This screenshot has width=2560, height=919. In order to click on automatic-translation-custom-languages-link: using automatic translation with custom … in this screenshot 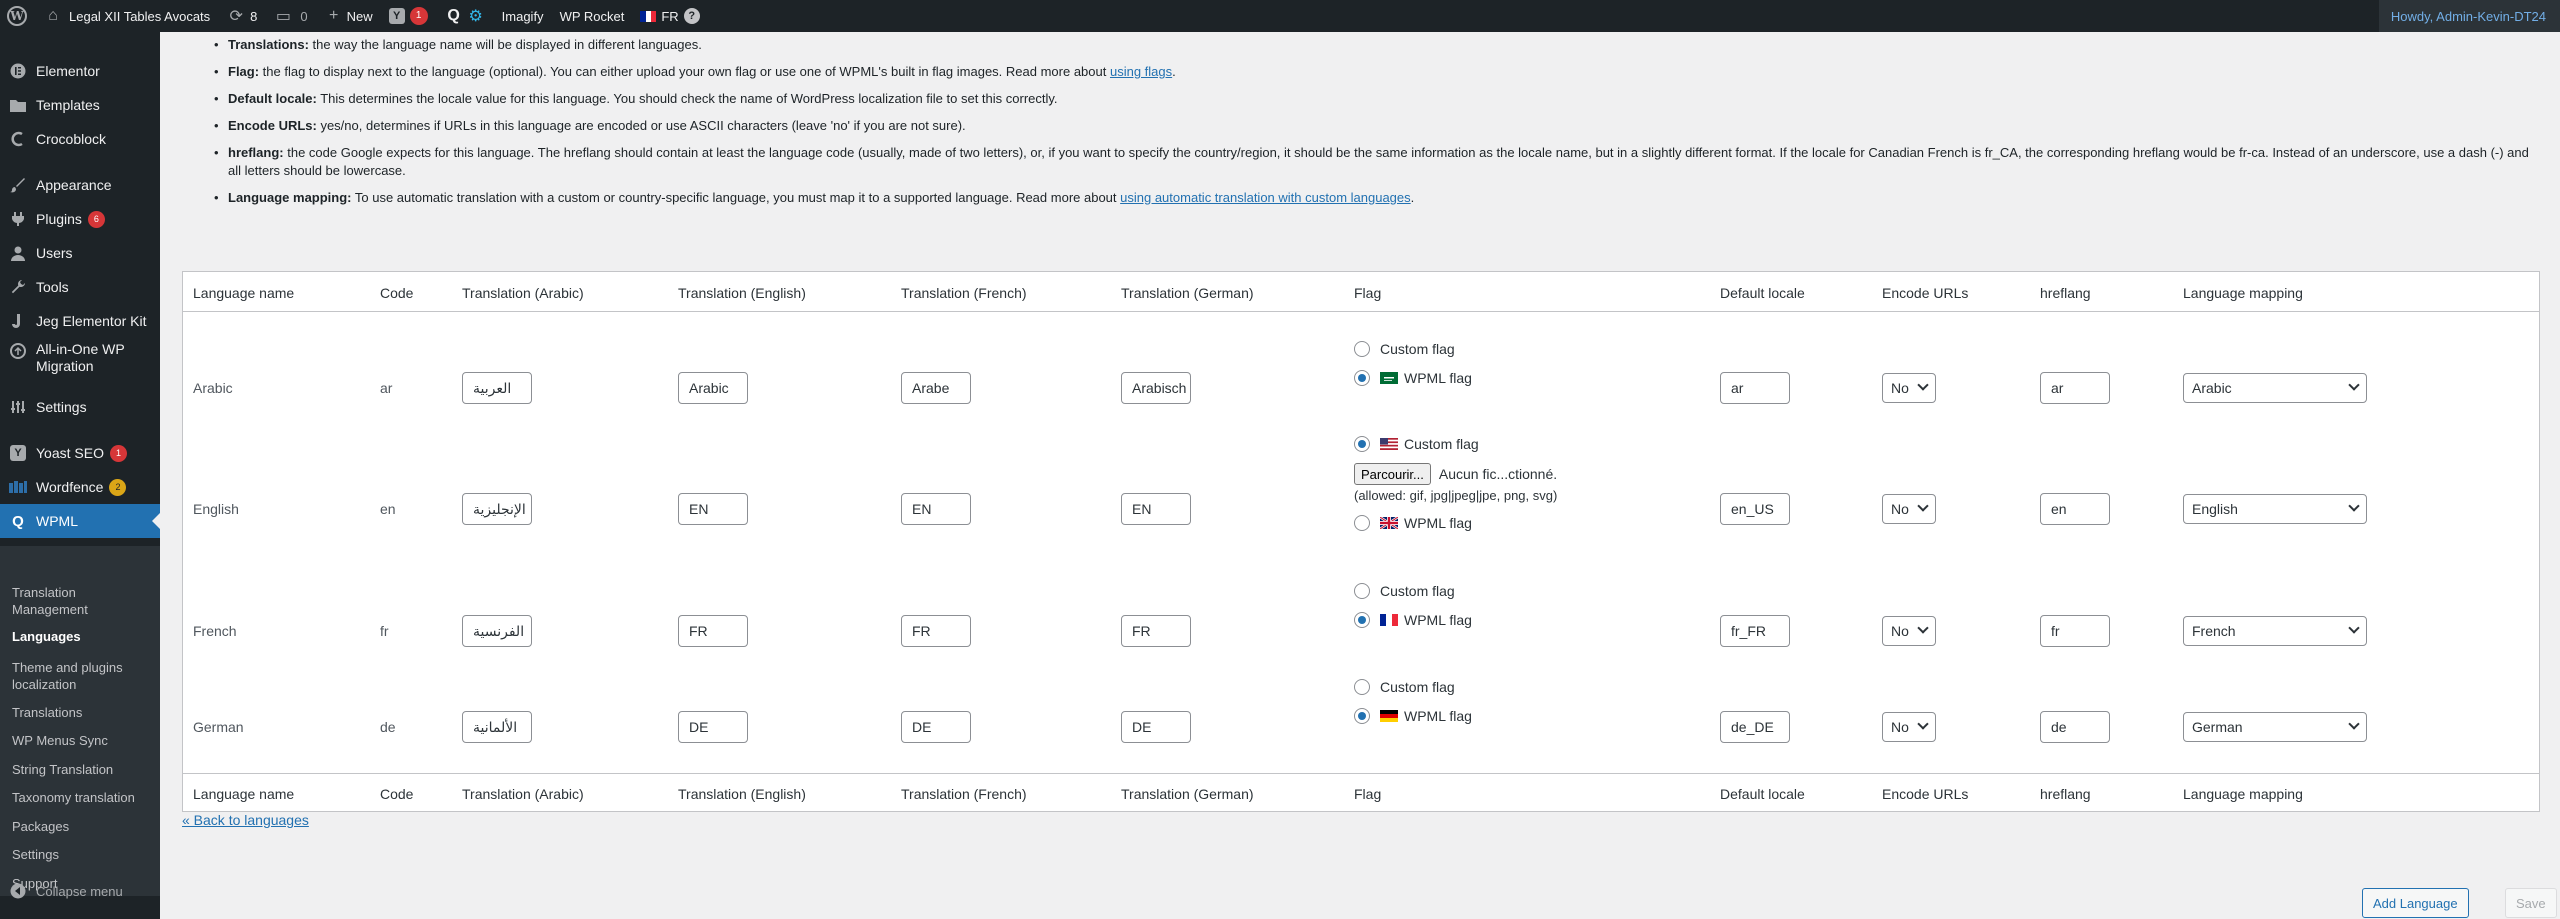, I will do `click(1265, 197)`.